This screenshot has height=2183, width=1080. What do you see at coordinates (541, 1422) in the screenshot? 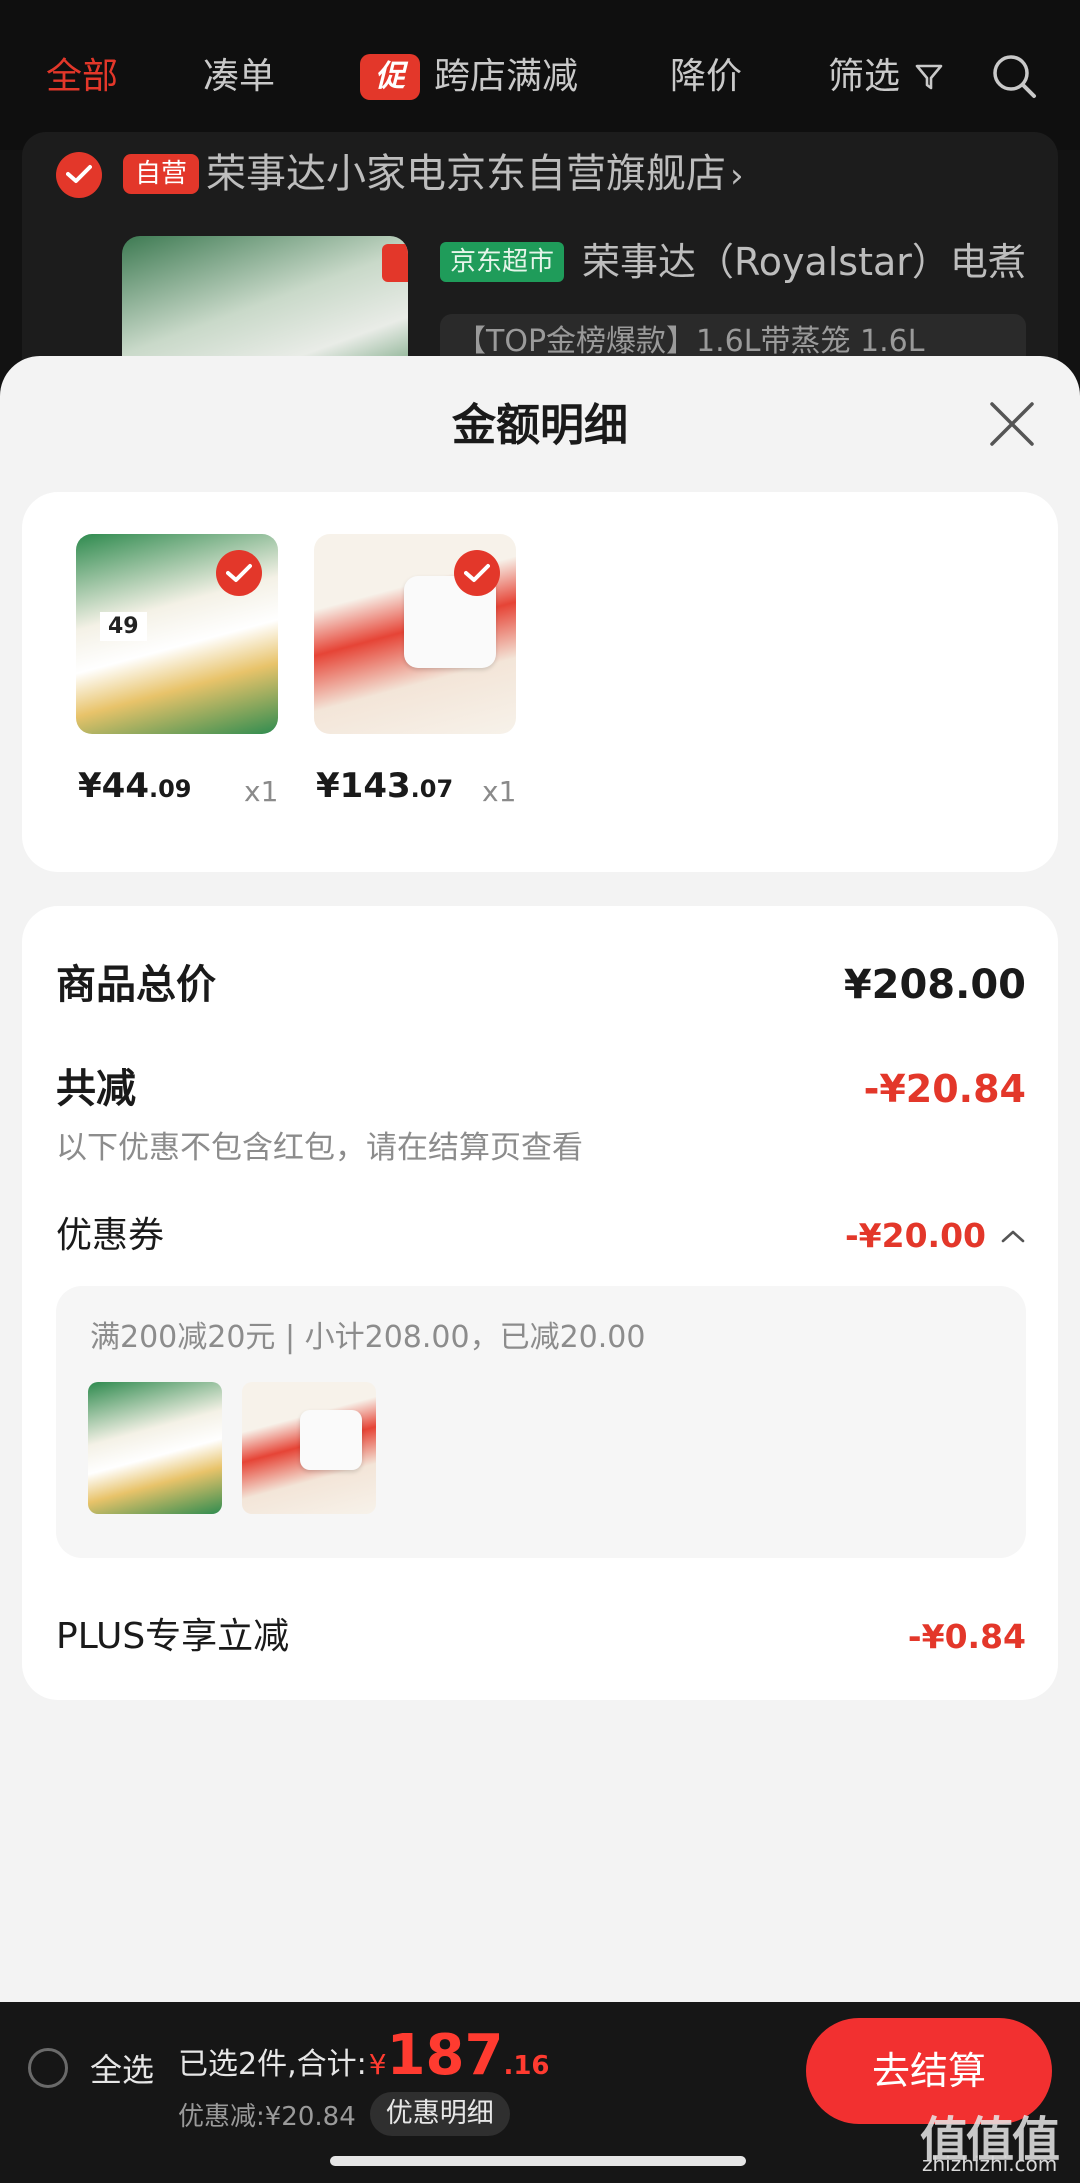
I see `coupon-detail-box: 满200减20元 | 小计208.00，已减20.00` at bounding box center [541, 1422].